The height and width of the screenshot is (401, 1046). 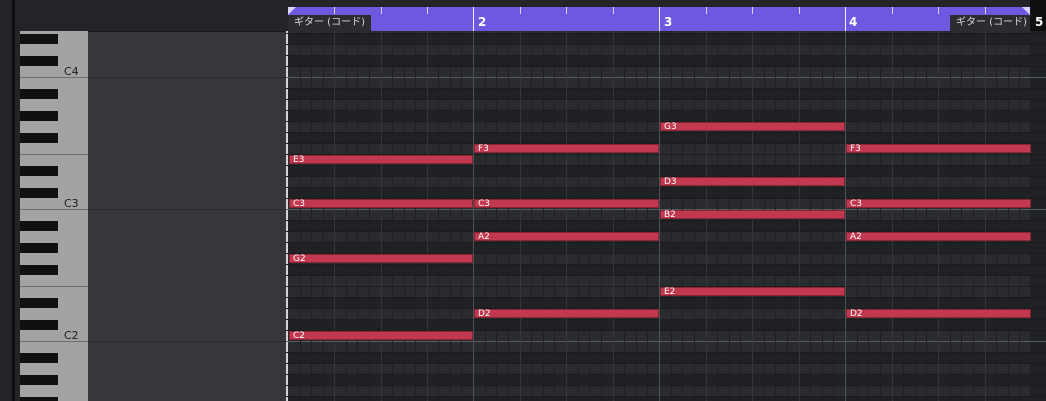 I want to click on grid-end-area, so click(x=1038, y=216).